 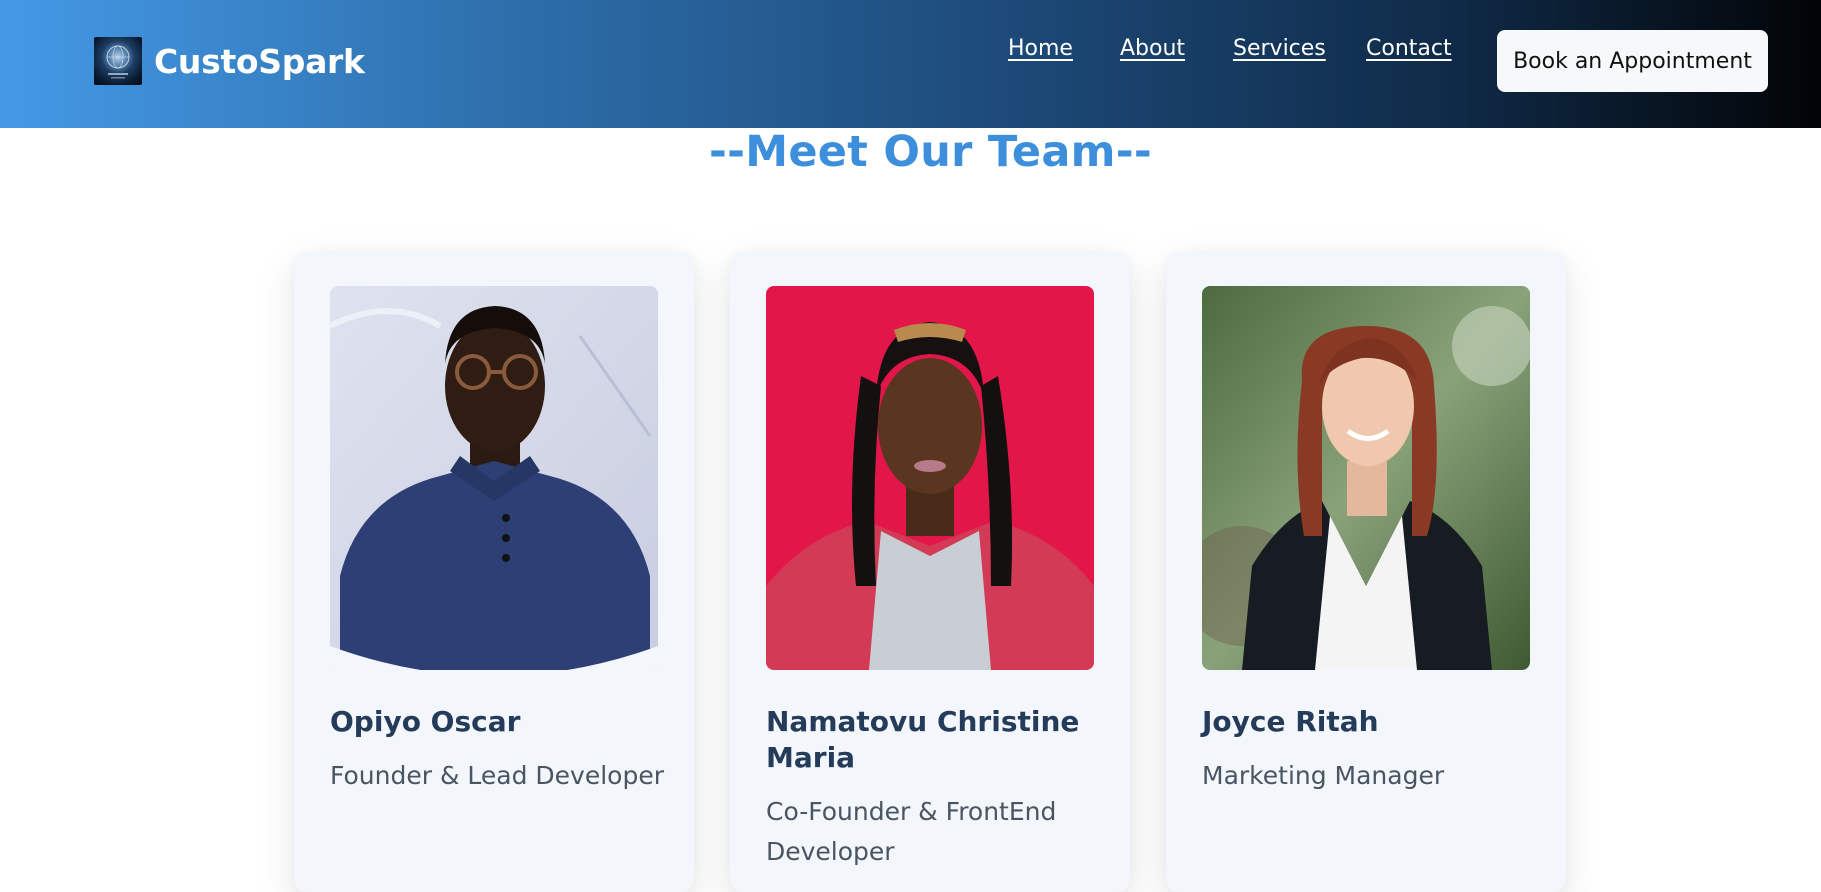 I want to click on portrait-joyce, so click(x=1366, y=478).